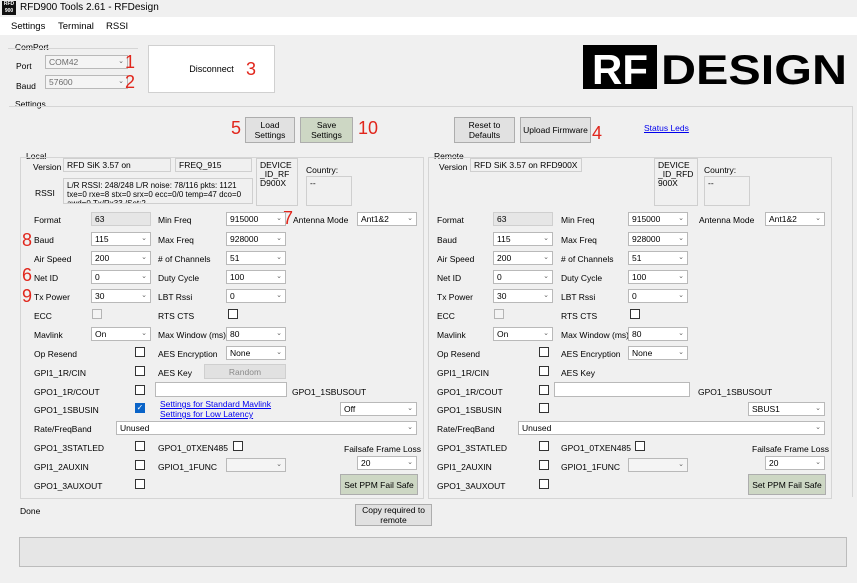 Image resolution: width=857 pixels, height=583 pixels. I want to click on local-antenna-mode-select: Ant1&2 ⌄, so click(387, 219).